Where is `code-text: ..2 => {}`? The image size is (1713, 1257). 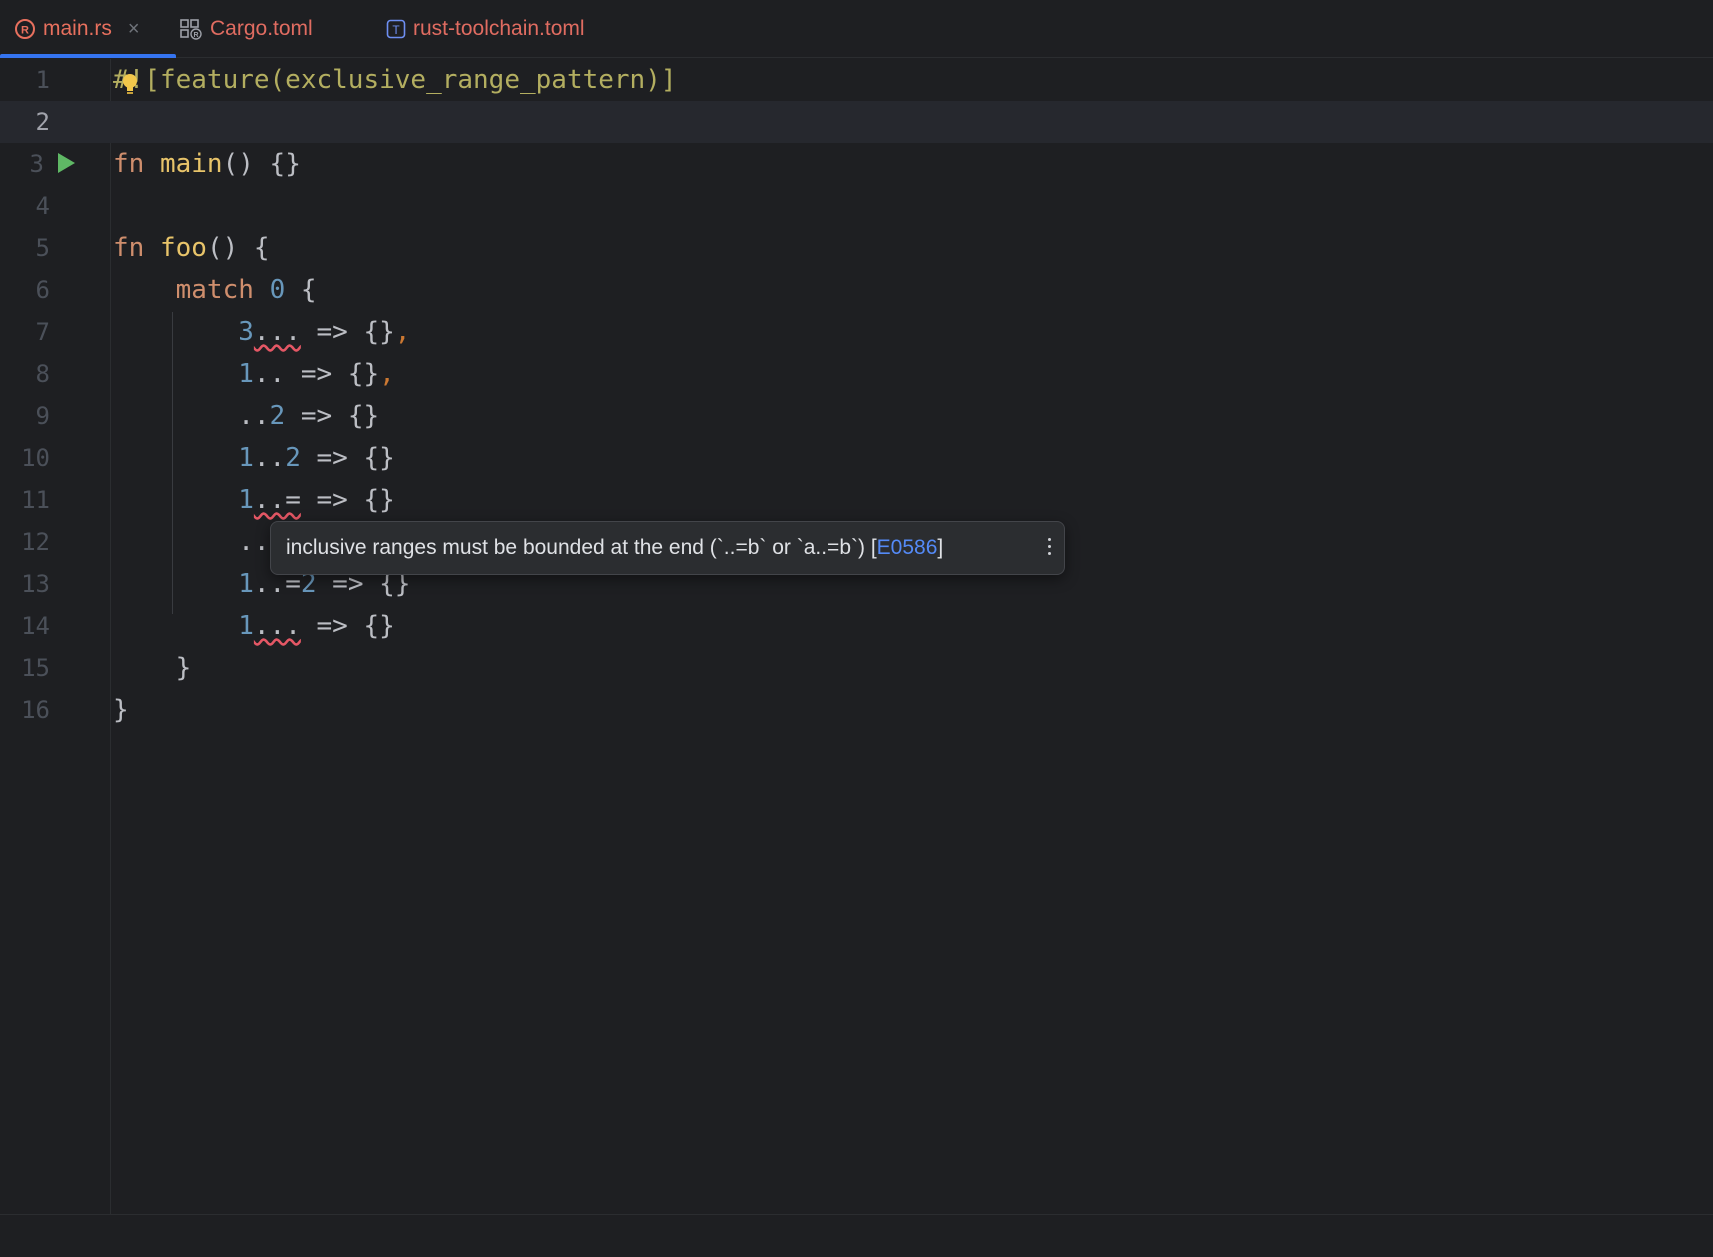 code-text: ..2 => {} is located at coordinates (246, 416).